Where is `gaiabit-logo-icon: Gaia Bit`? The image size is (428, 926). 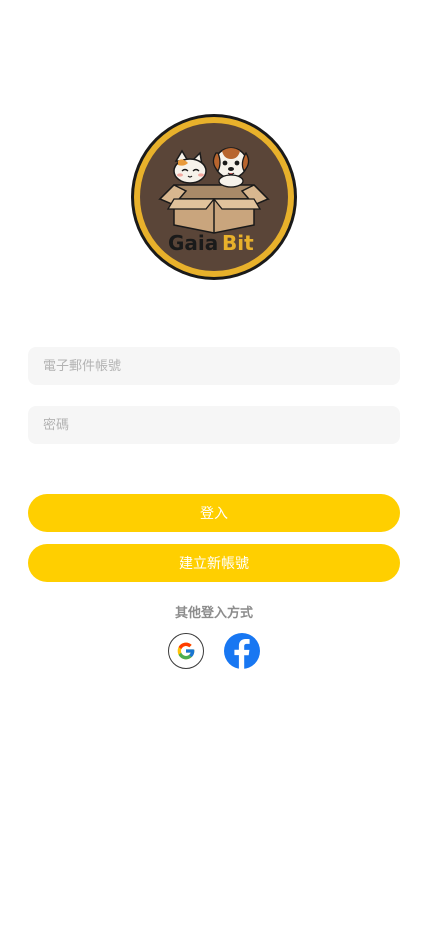
gaiabit-logo-icon: Gaia Bit is located at coordinates (214, 197).